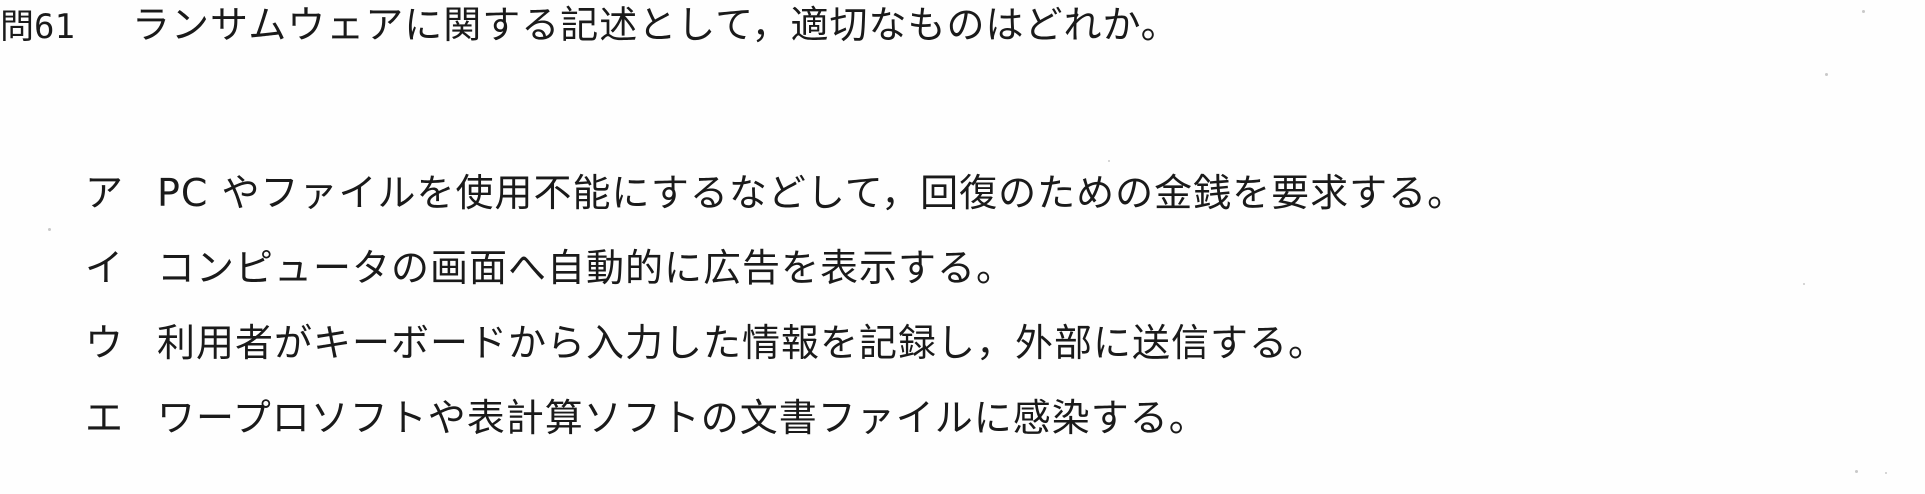  Describe the element at coordinates (37, 27) in the screenshot. I see `question-number: 問61` at that location.